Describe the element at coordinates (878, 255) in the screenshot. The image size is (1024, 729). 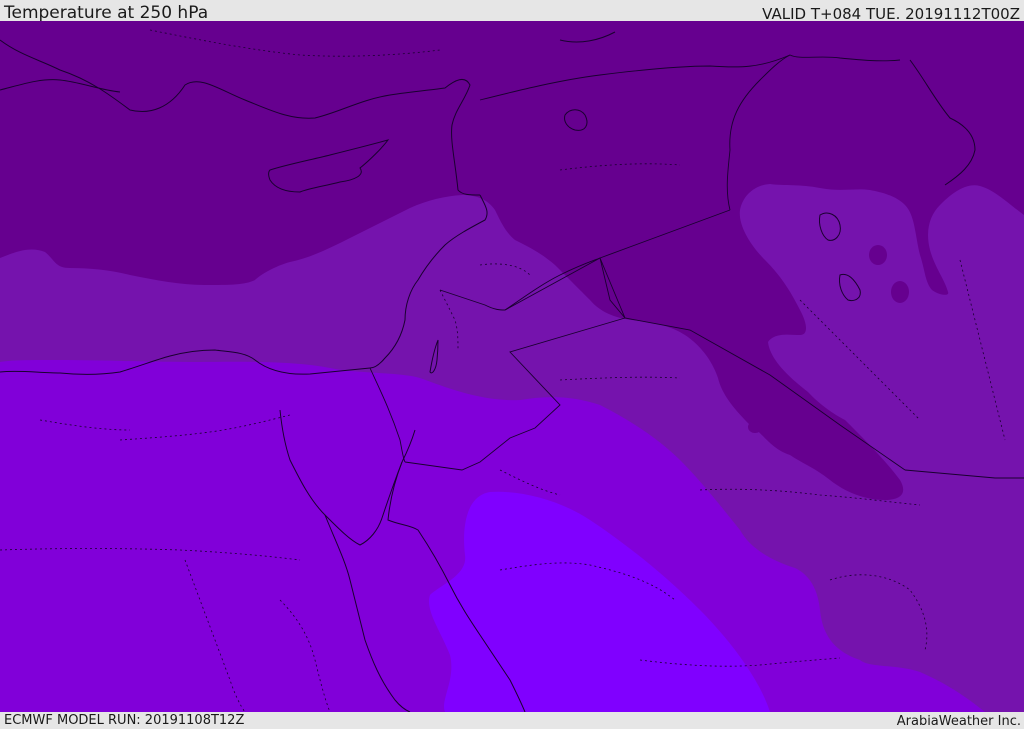
I see `lake-tharthar` at that location.